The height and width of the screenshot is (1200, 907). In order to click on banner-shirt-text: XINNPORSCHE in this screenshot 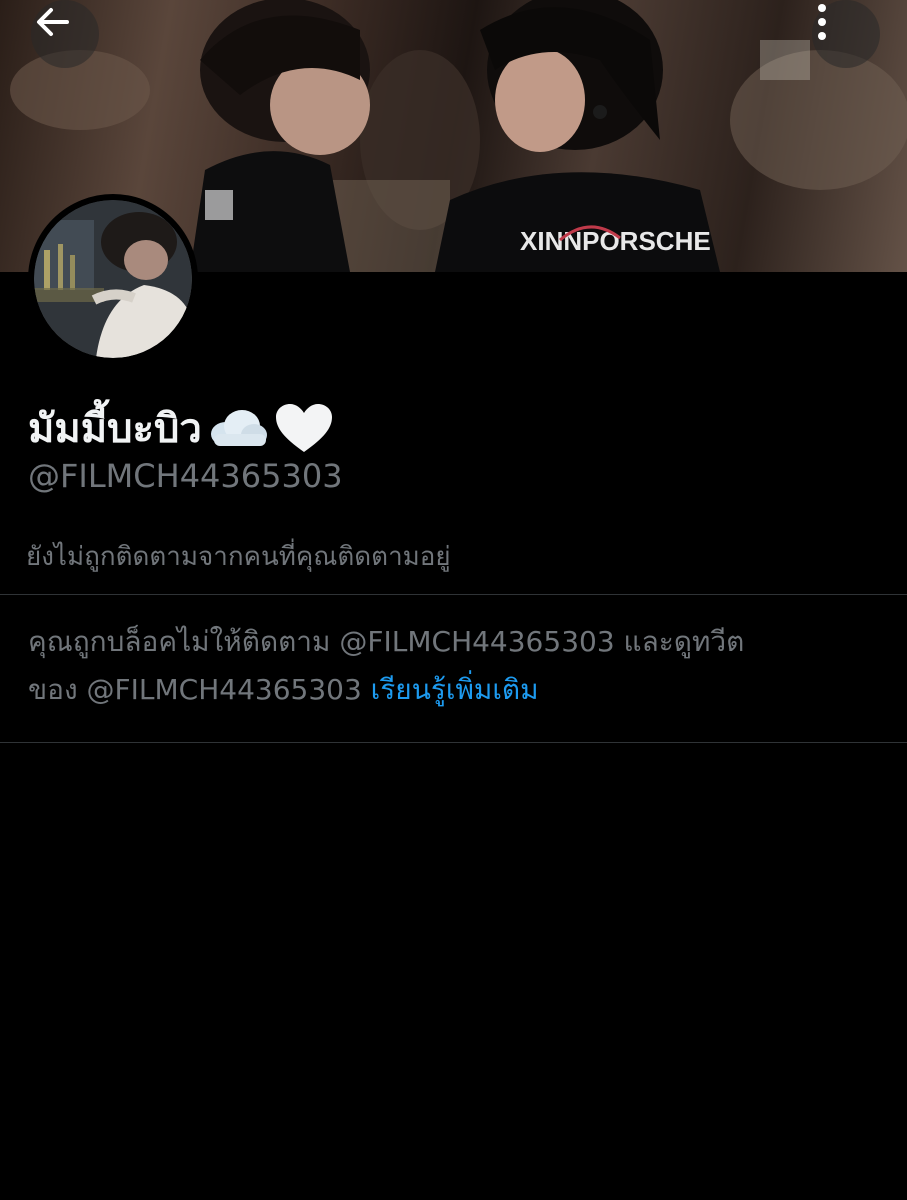, I will do `click(615, 241)`.